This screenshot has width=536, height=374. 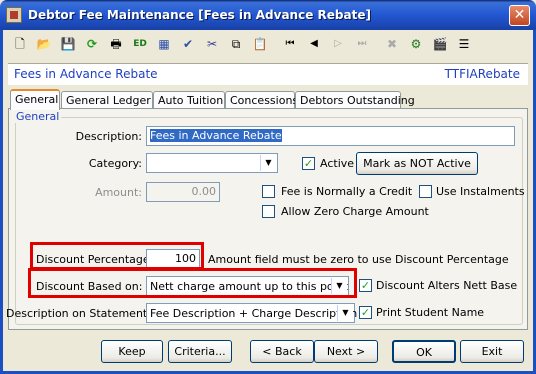 What do you see at coordinates (440, 44) in the screenshot?
I see `clapper-icon: 🎬` at bounding box center [440, 44].